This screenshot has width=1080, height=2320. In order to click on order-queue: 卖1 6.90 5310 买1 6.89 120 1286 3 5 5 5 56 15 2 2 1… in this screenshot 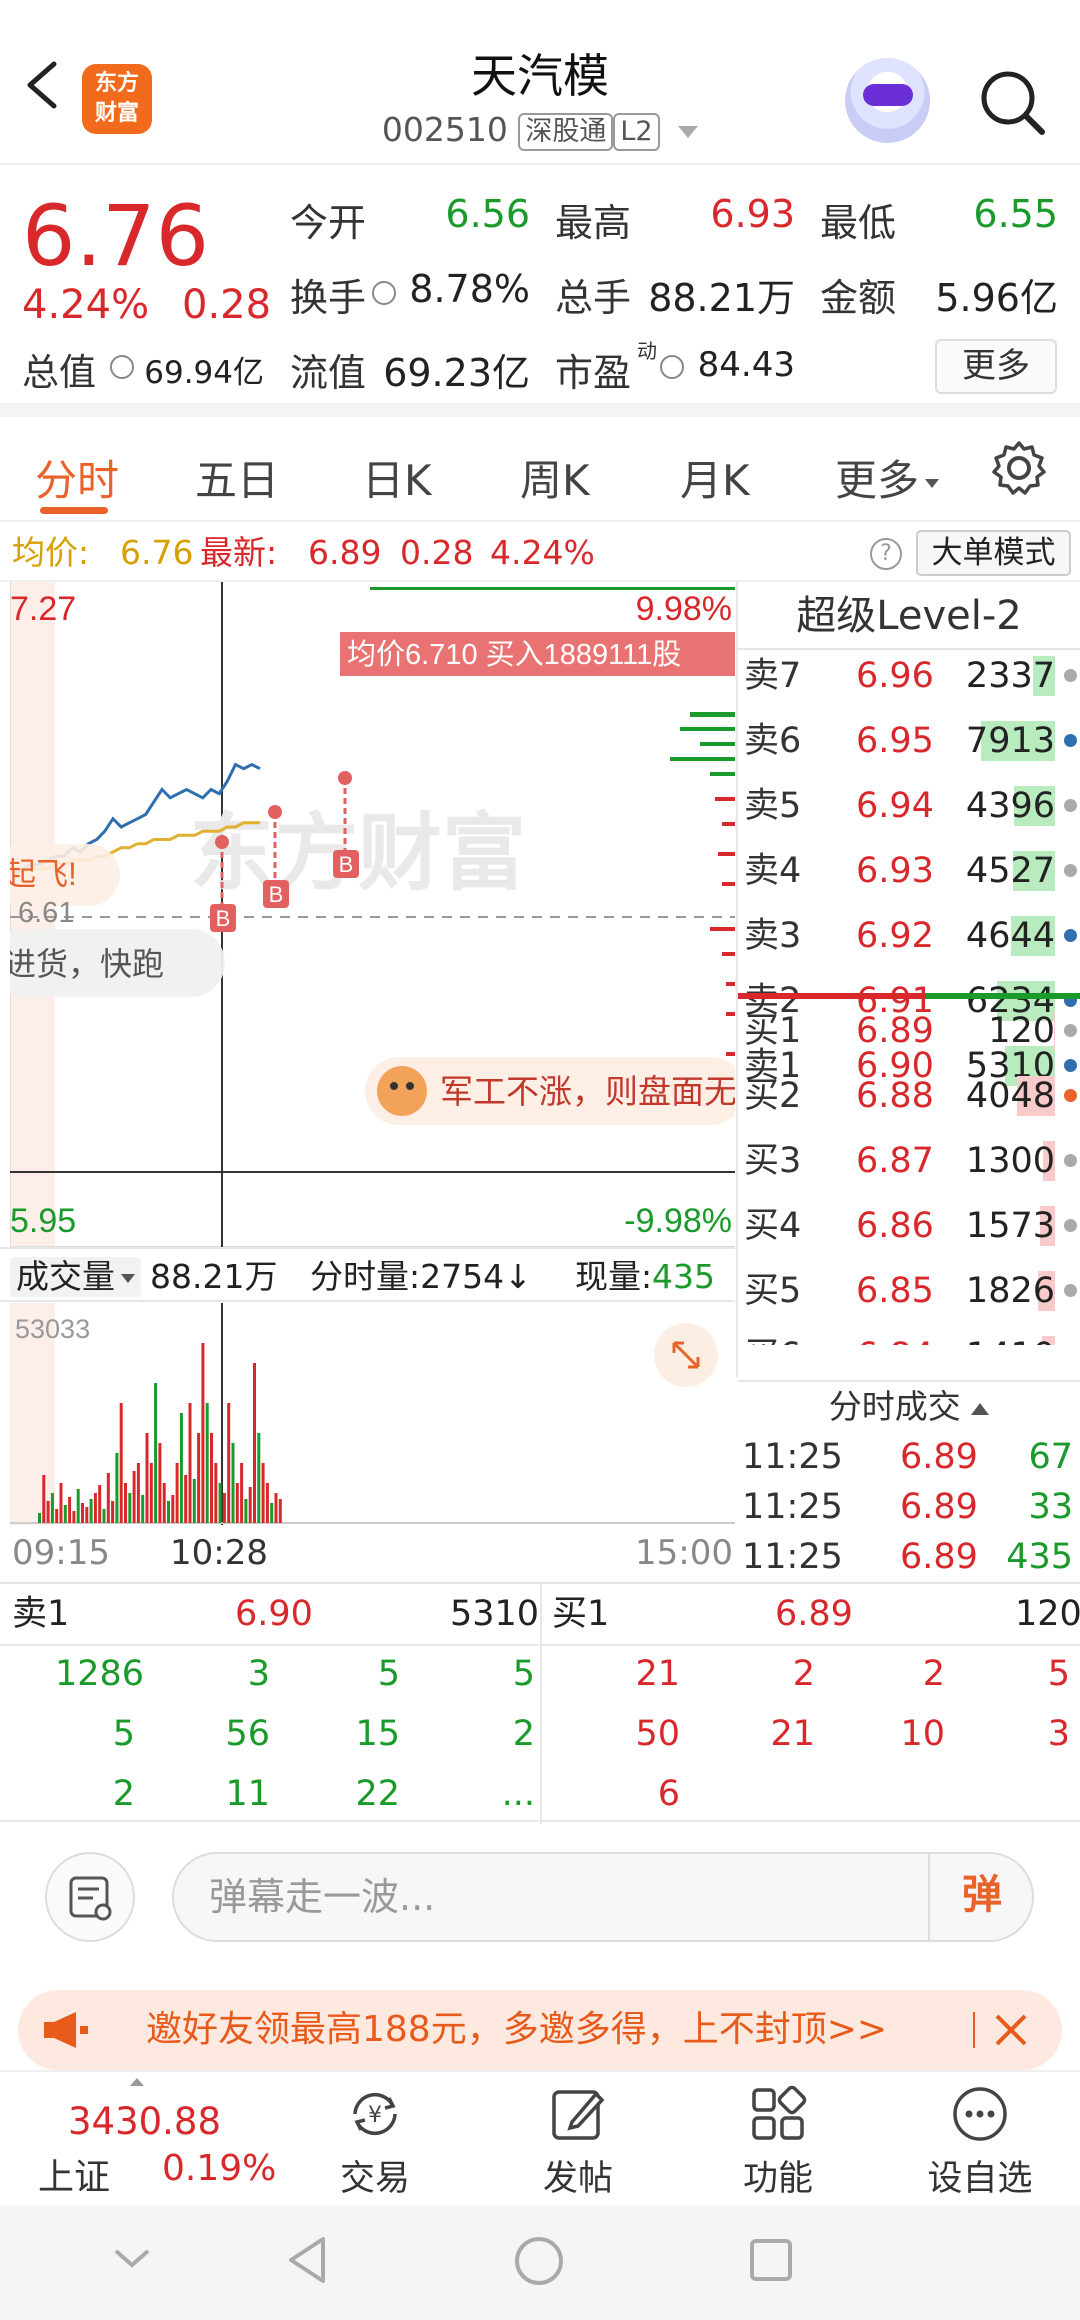, I will do `click(540, 1703)`.